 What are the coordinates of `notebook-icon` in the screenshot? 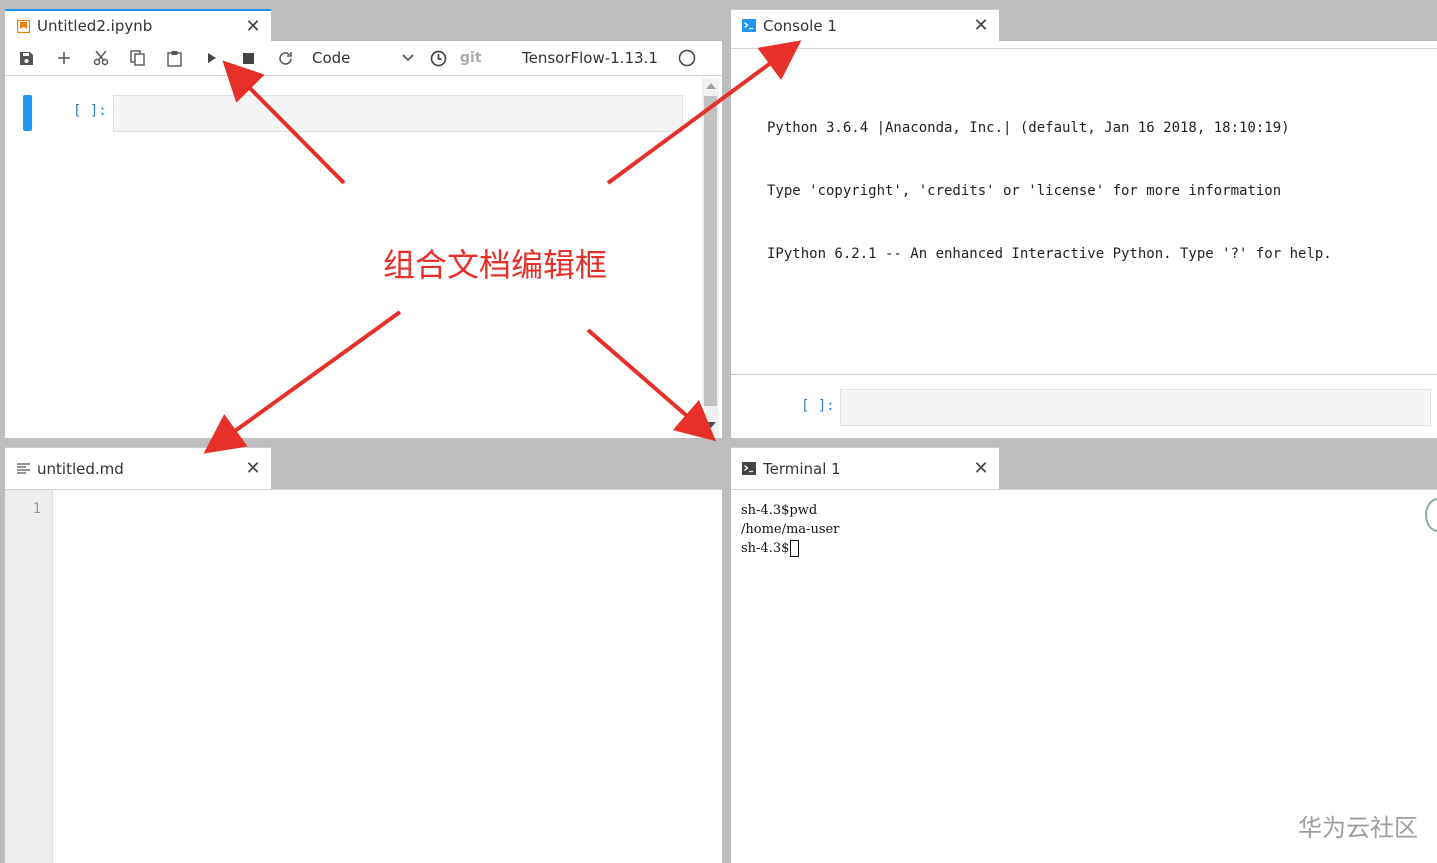 It's located at (23, 26).